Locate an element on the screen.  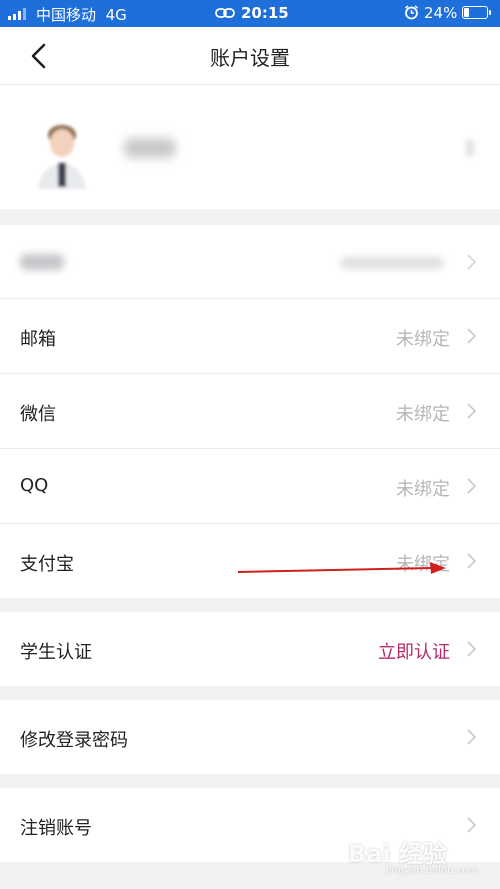
row-label: QQ is located at coordinates (34, 485).